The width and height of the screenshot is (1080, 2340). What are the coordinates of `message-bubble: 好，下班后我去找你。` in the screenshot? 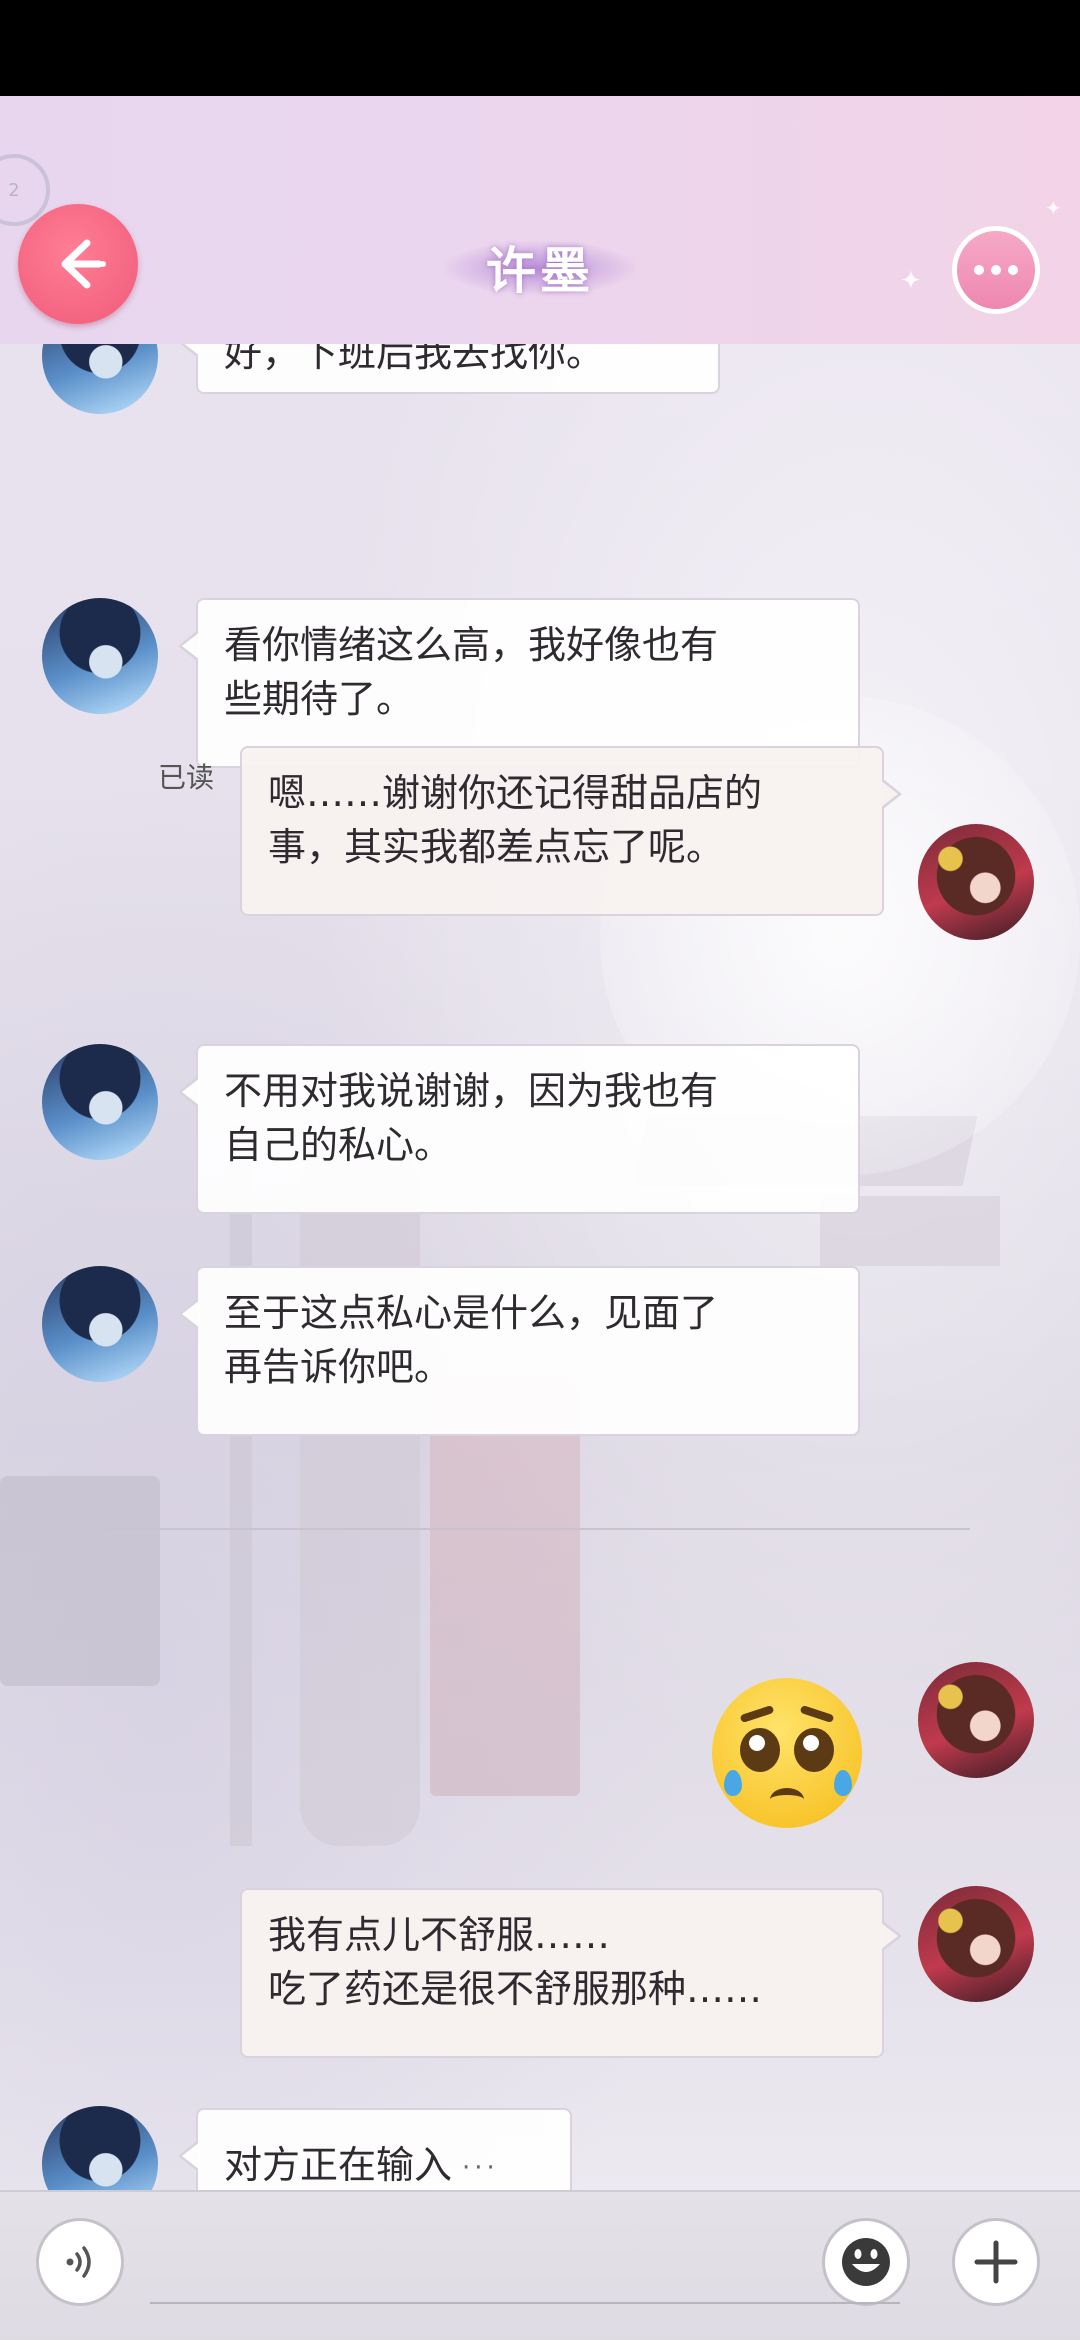 It's located at (449, 369).